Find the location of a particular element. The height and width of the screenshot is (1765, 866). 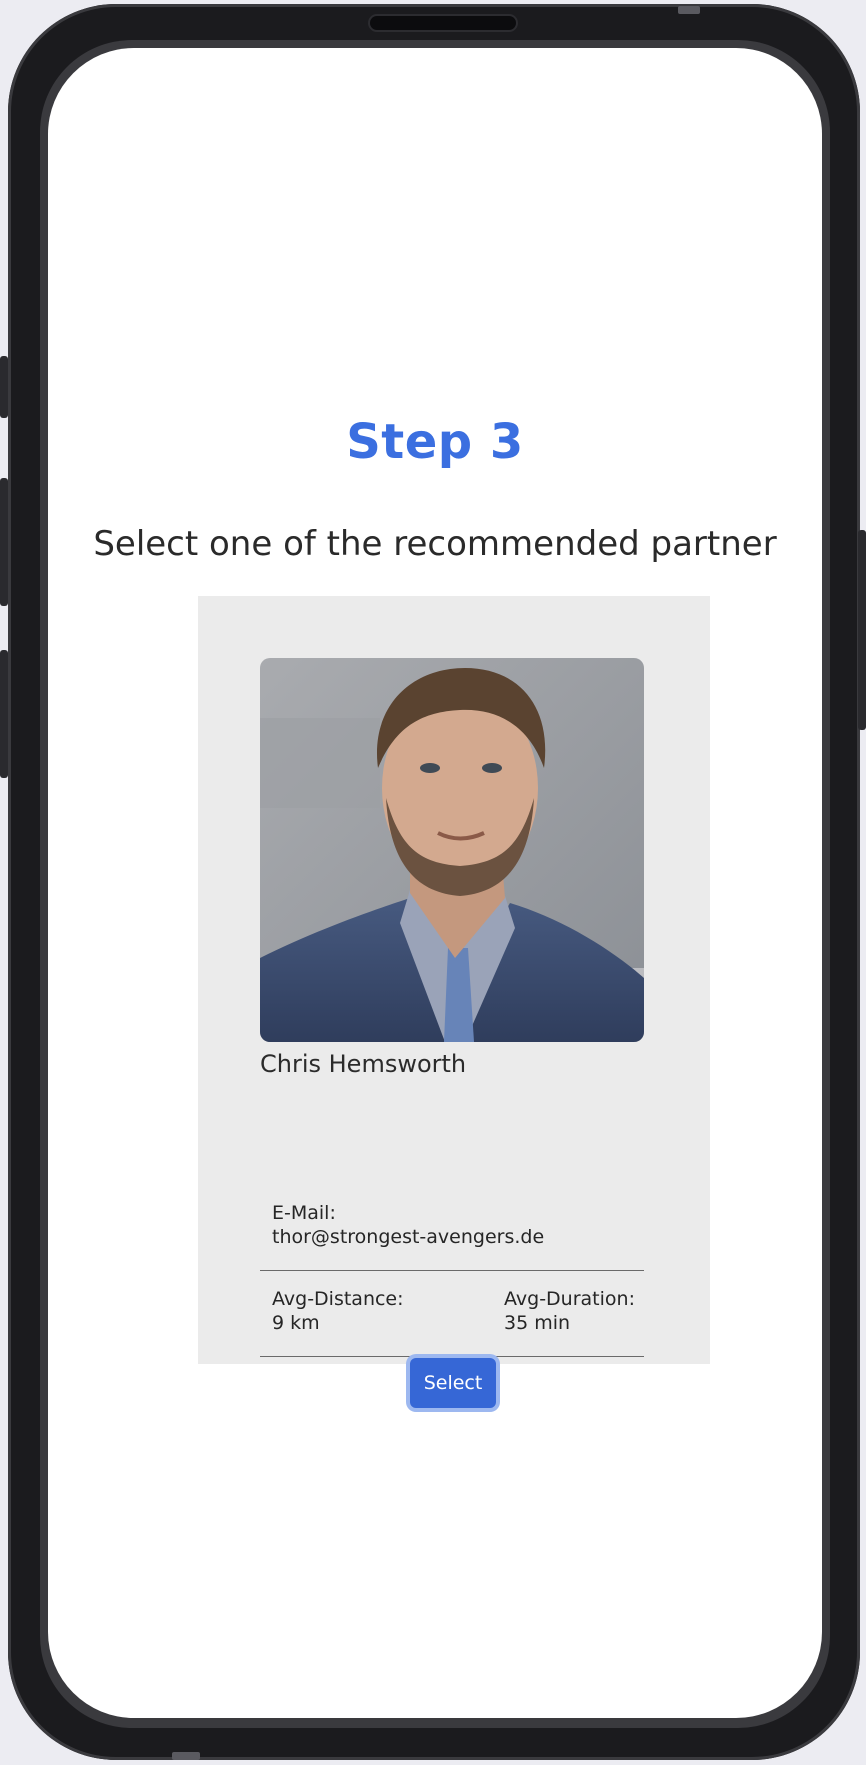

port-marker is located at coordinates (186, 1756).